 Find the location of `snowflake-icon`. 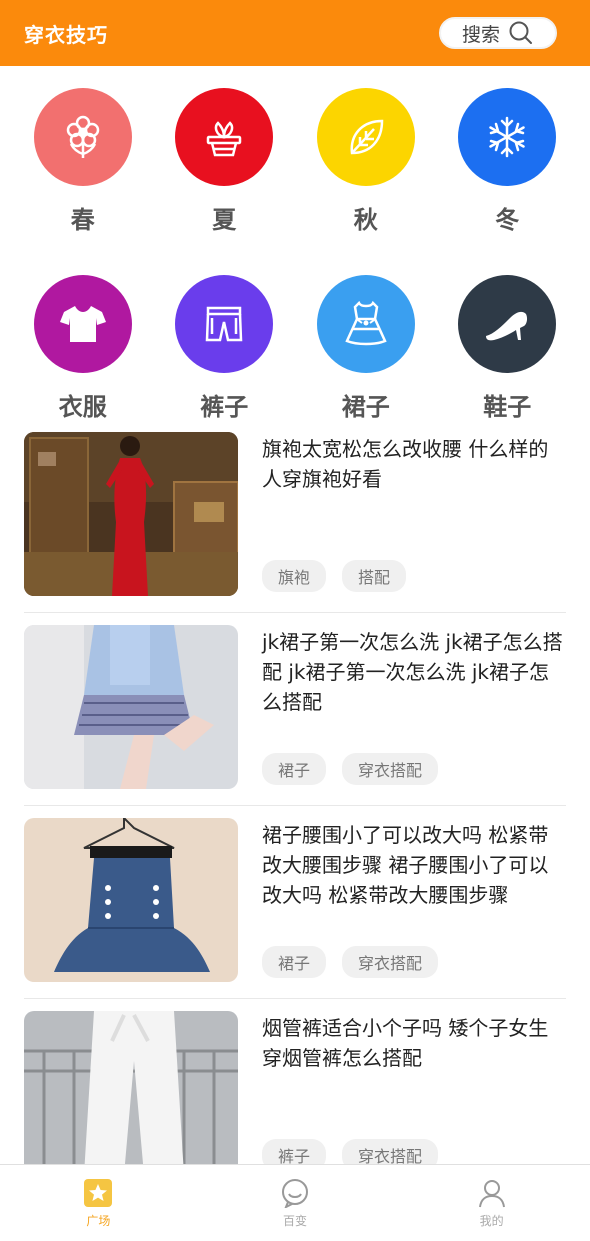

snowflake-icon is located at coordinates (507, 137).